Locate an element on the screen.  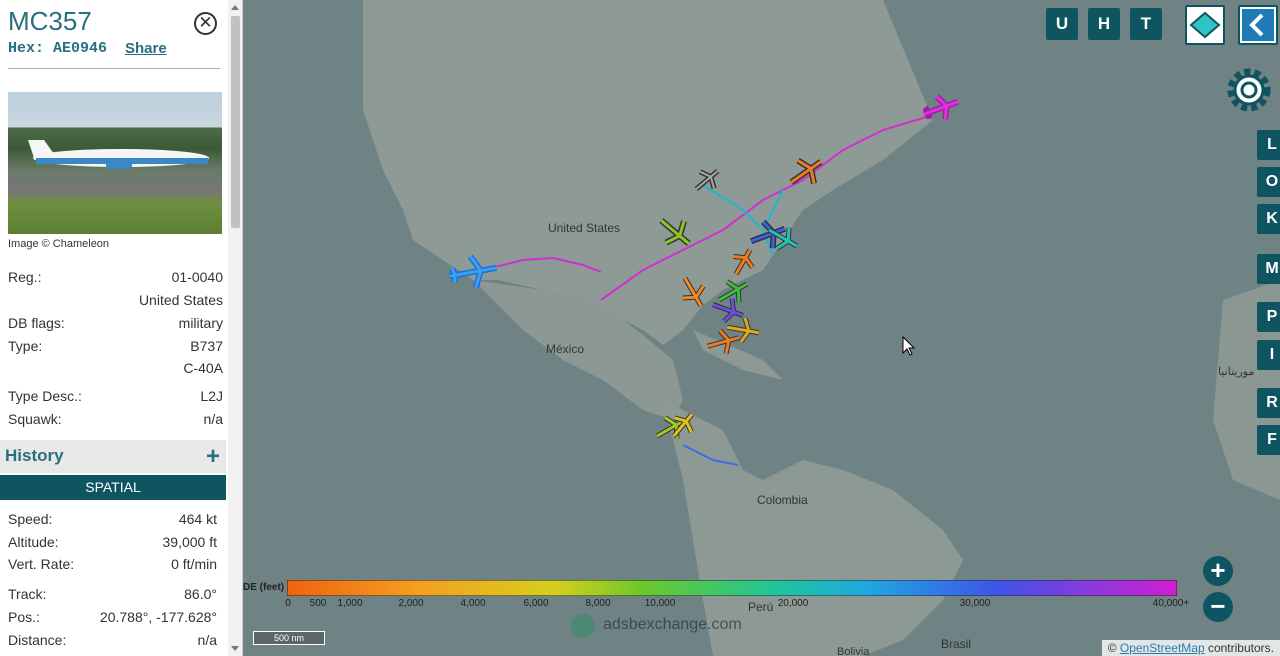
legend-tick-6: 8,000 is located at coordinates (598, 603).